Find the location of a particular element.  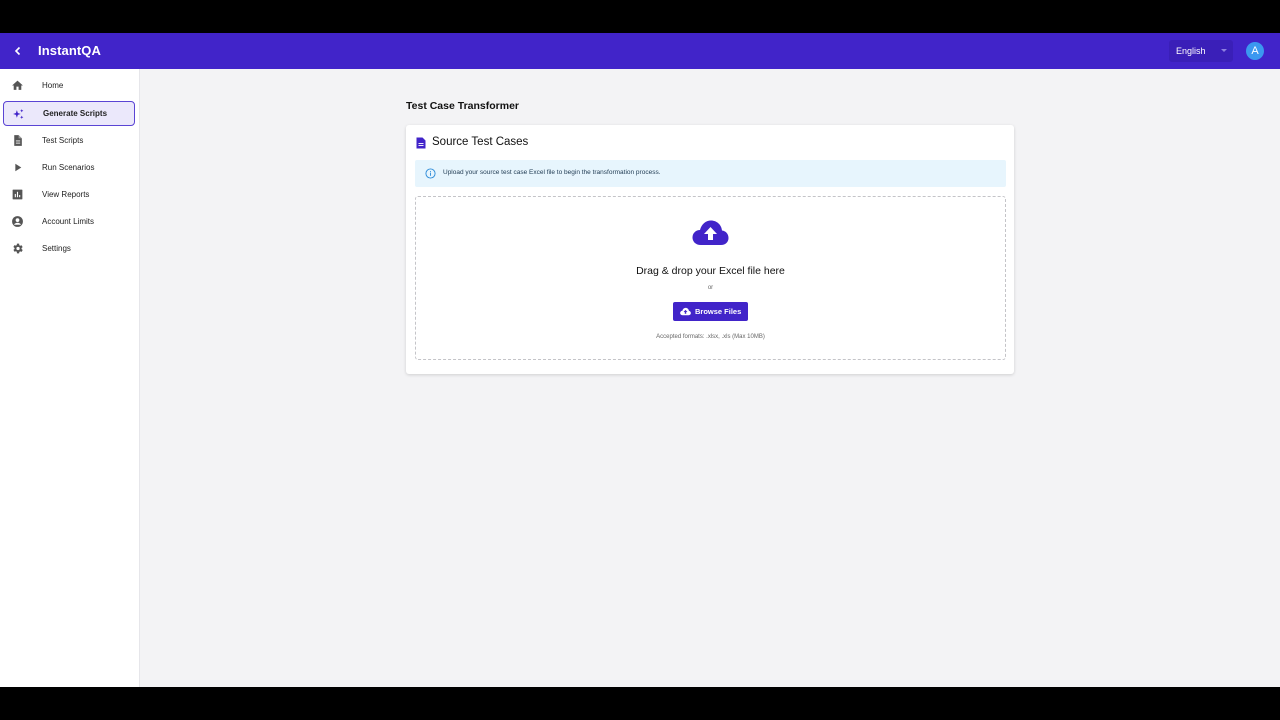

back-button is located at coordinates (18, 51).